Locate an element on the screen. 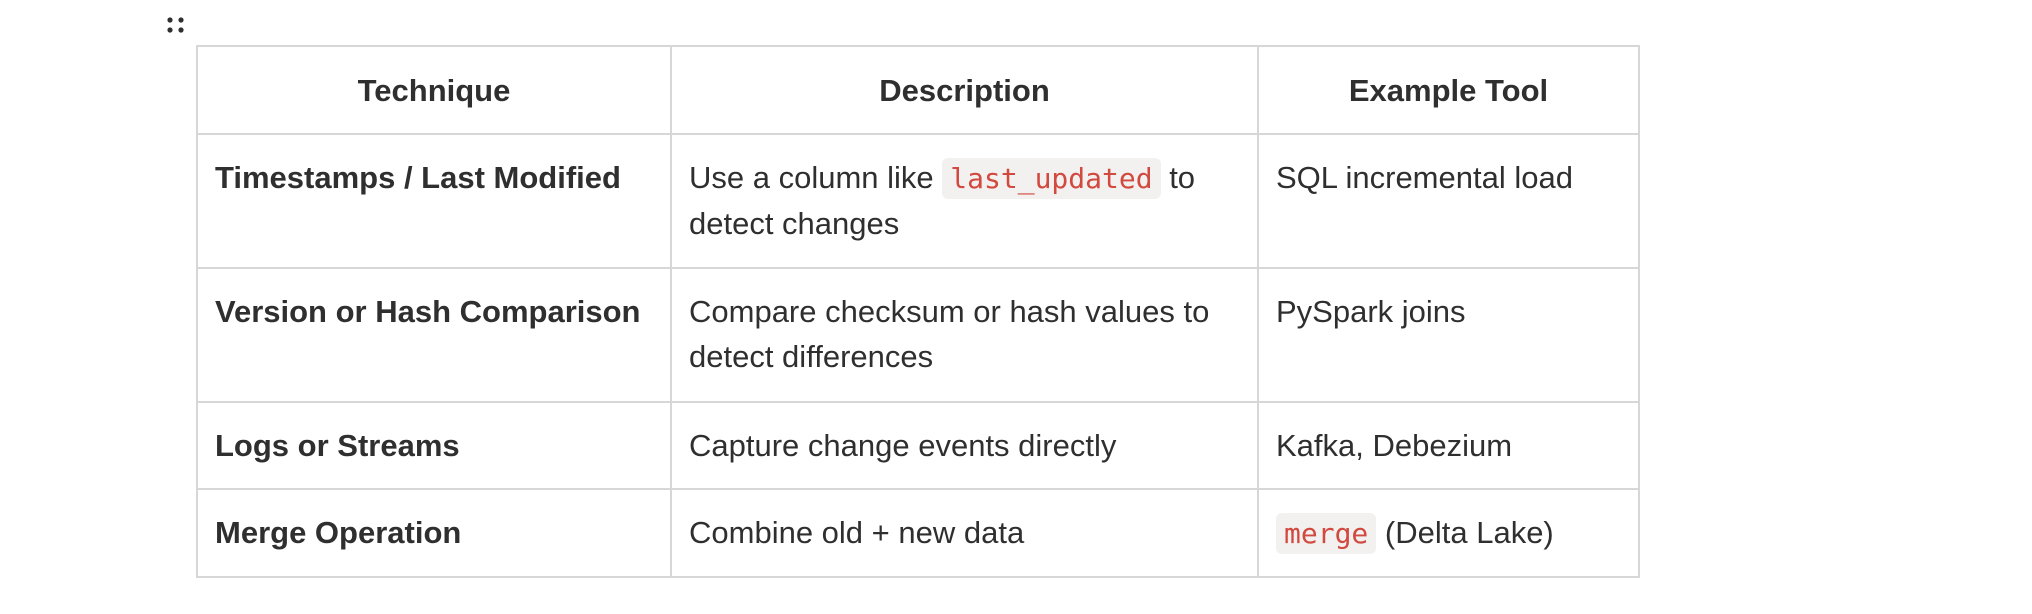 The width and height of the screenshot is (2032, 614). description-cell: Capture change events directly is located at coordinates (964, 445).